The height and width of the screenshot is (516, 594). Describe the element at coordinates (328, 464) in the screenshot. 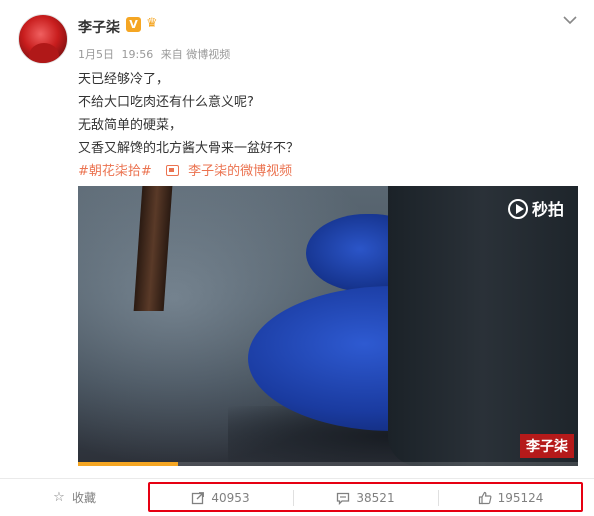

I see `video-progress-bar` at that location.